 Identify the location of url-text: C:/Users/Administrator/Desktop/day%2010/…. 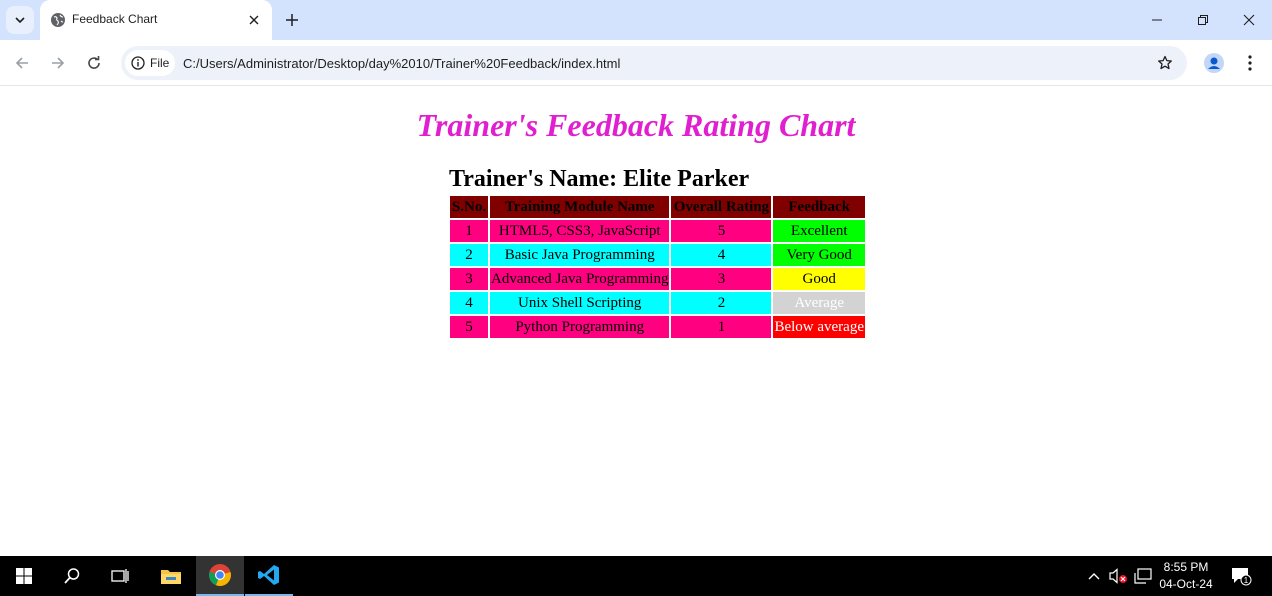
(401, 63).